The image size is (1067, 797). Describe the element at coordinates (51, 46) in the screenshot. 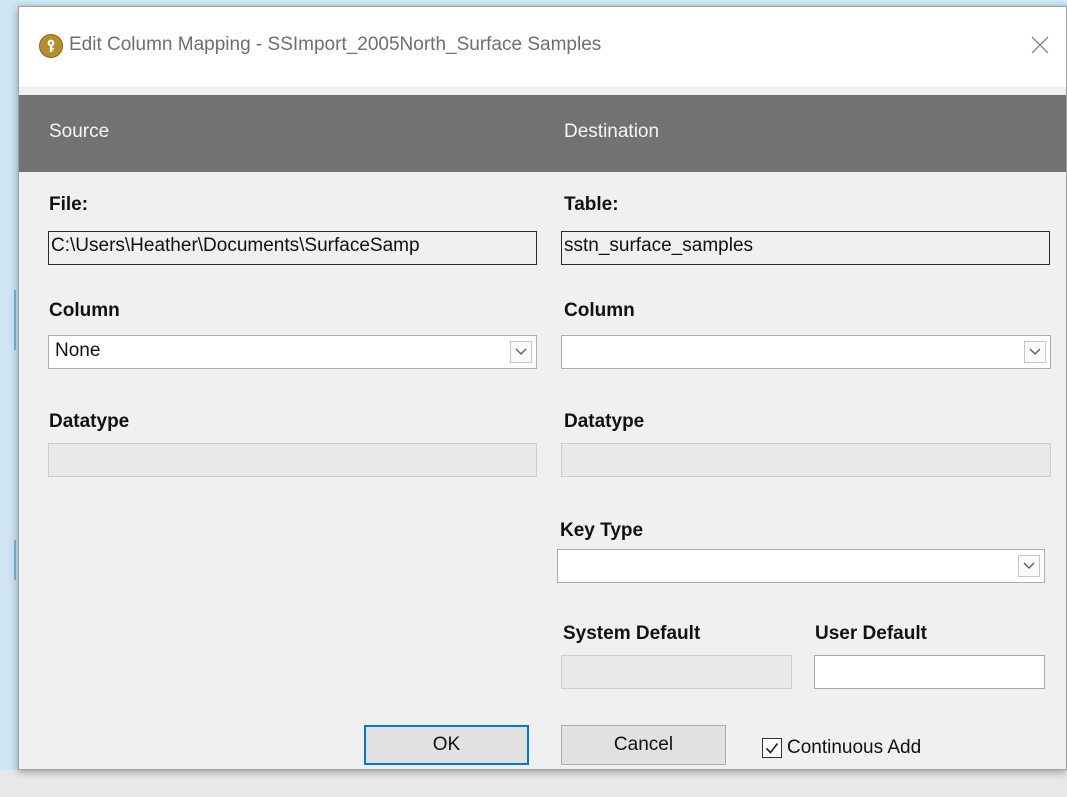

I see `key-icon` at that location.